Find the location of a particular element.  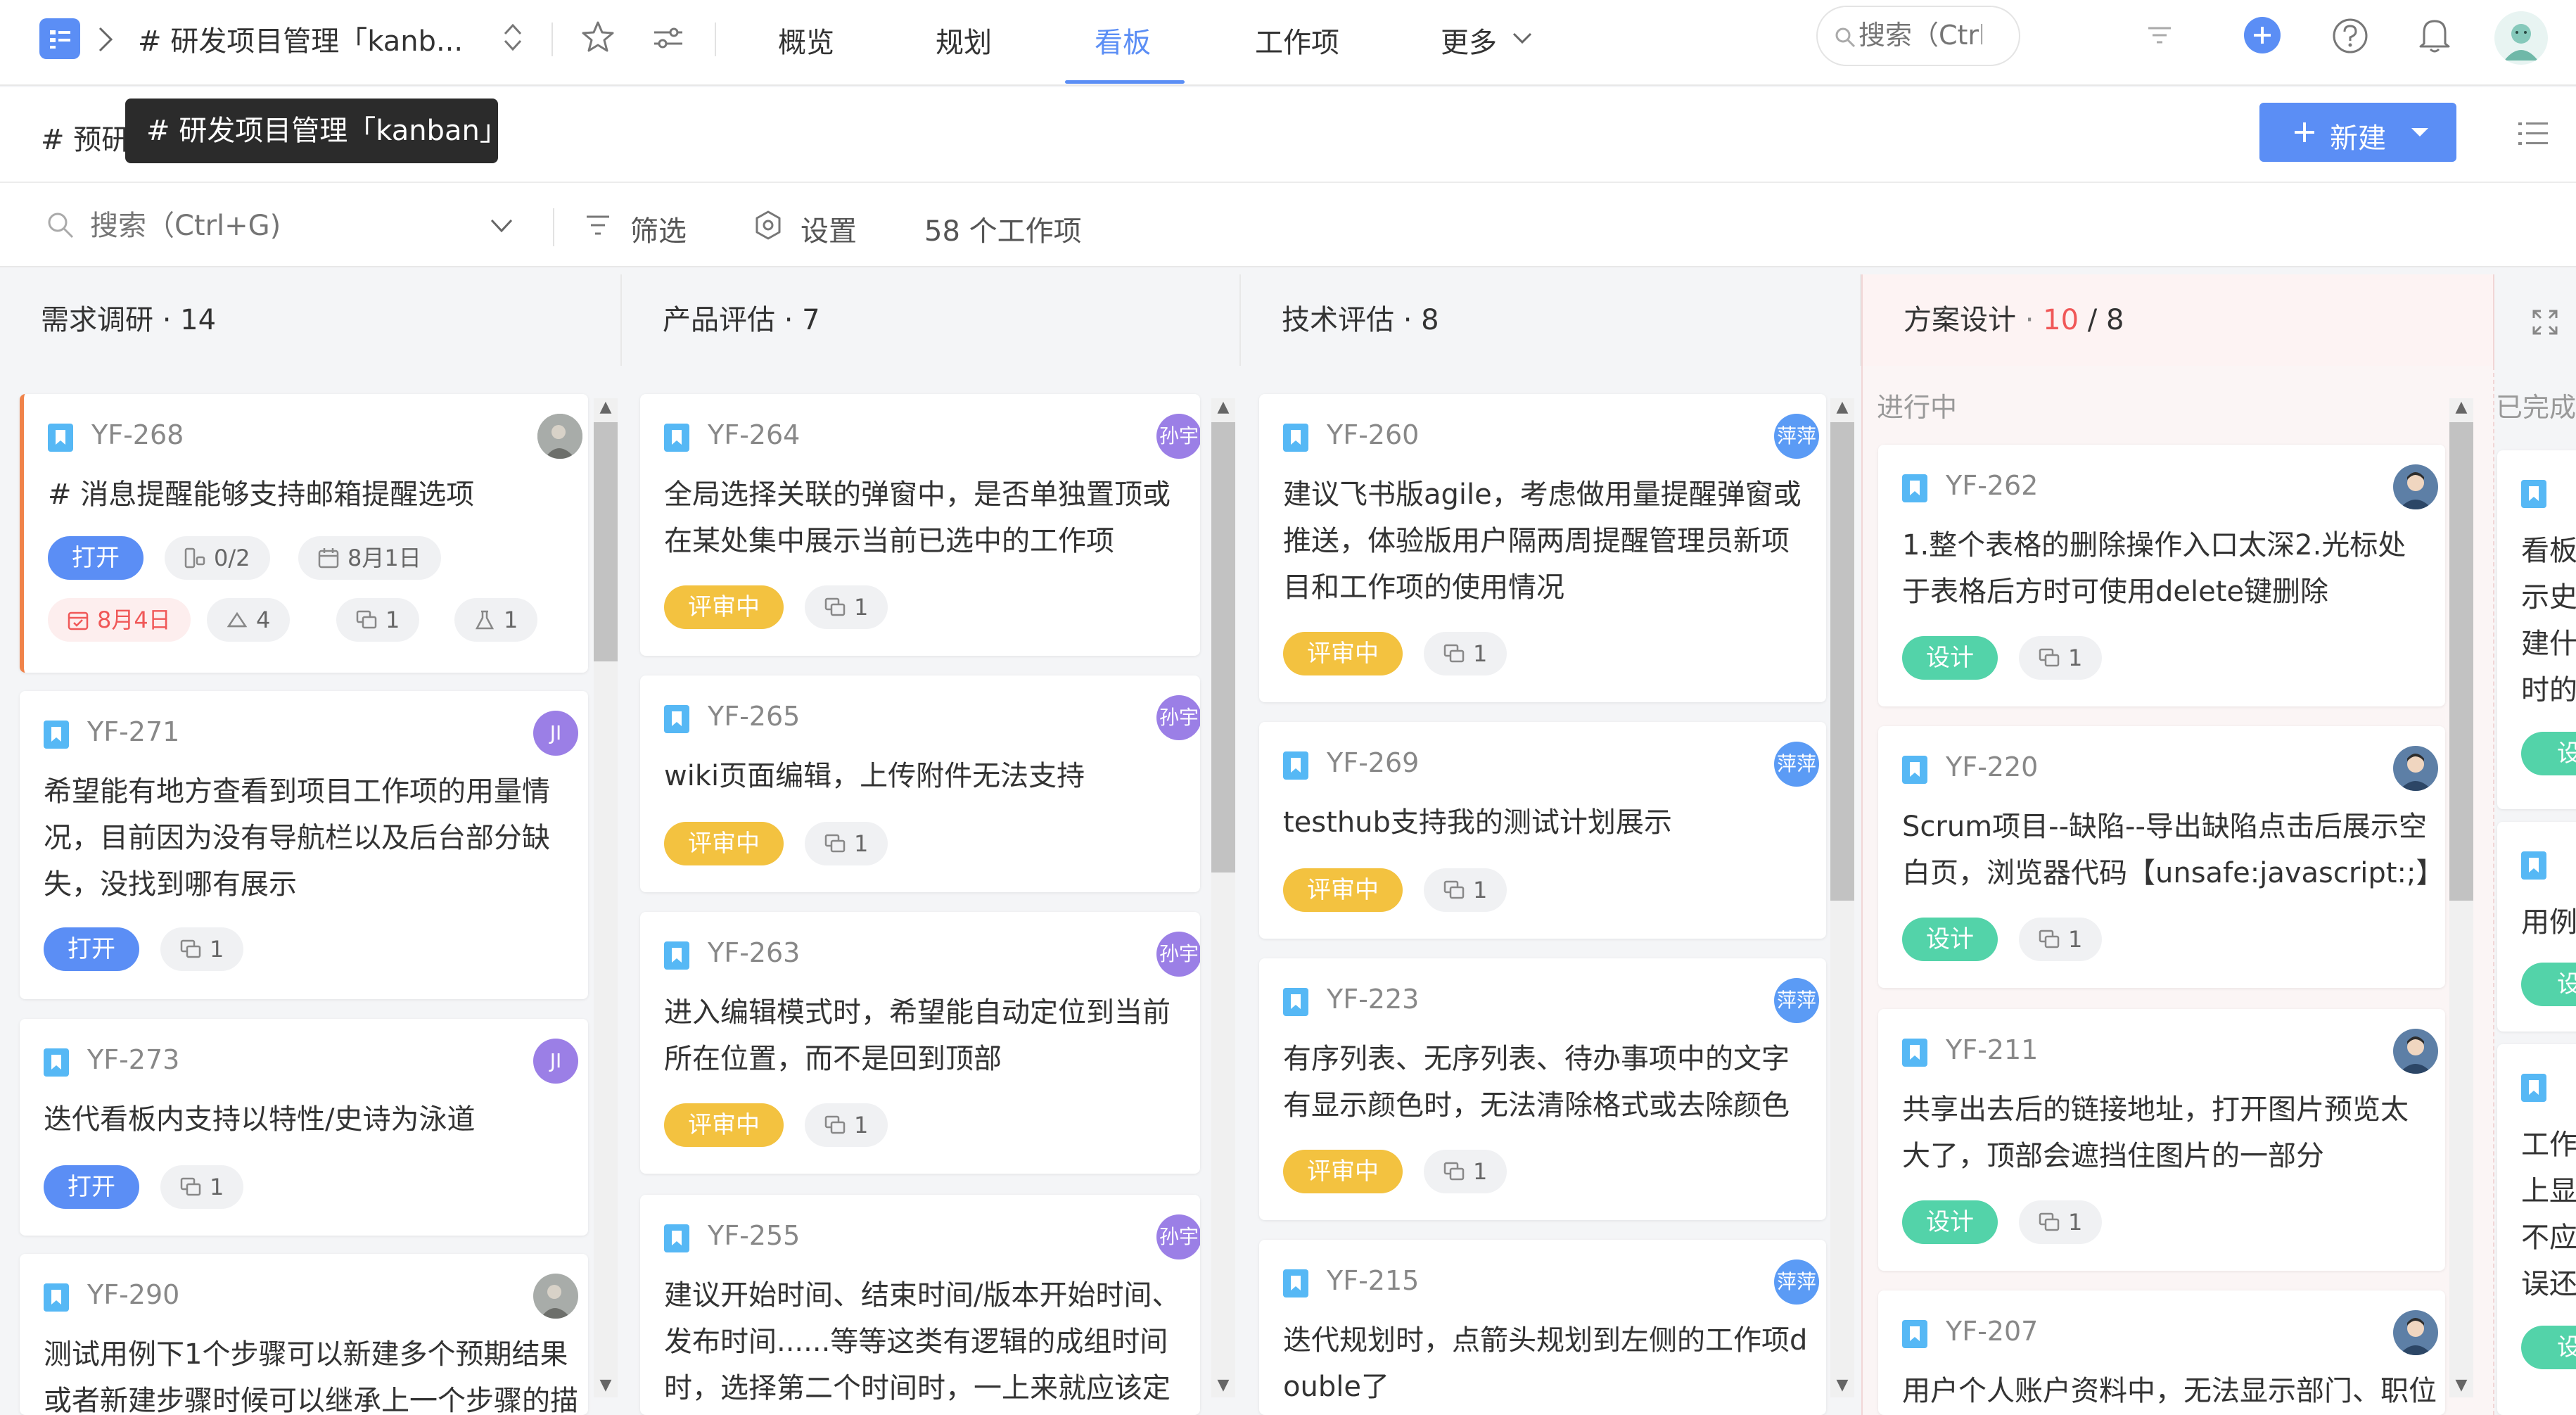

work-item-id: YF-273 is located at coordinates (133, 1059).